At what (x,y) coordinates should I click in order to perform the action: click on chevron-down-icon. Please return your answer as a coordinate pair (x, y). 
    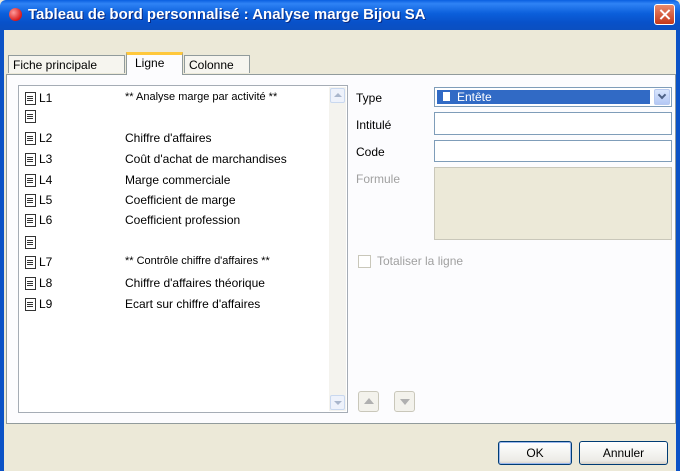
    Looking at the image, I should click on (662, 97).